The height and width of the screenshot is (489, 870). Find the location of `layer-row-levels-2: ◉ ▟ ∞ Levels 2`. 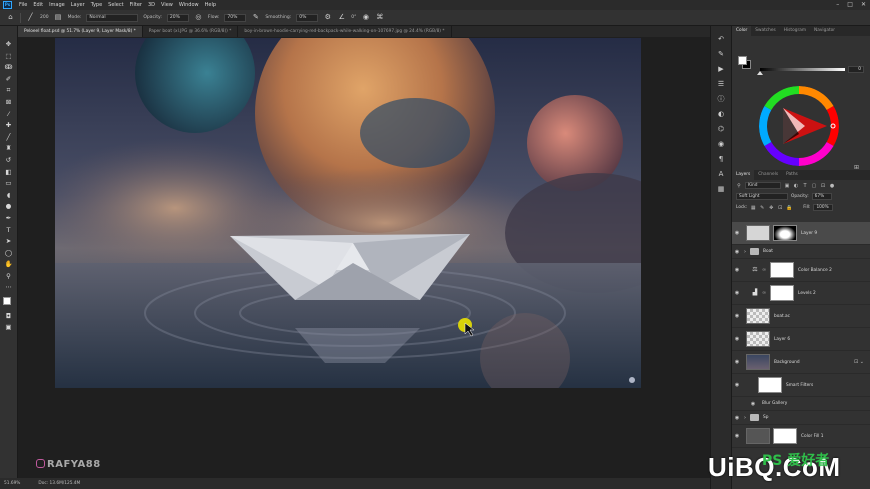

layer-row-levels-2: ◉ ▟ ∞ Levels 2 is located at coordinates (801, 293).